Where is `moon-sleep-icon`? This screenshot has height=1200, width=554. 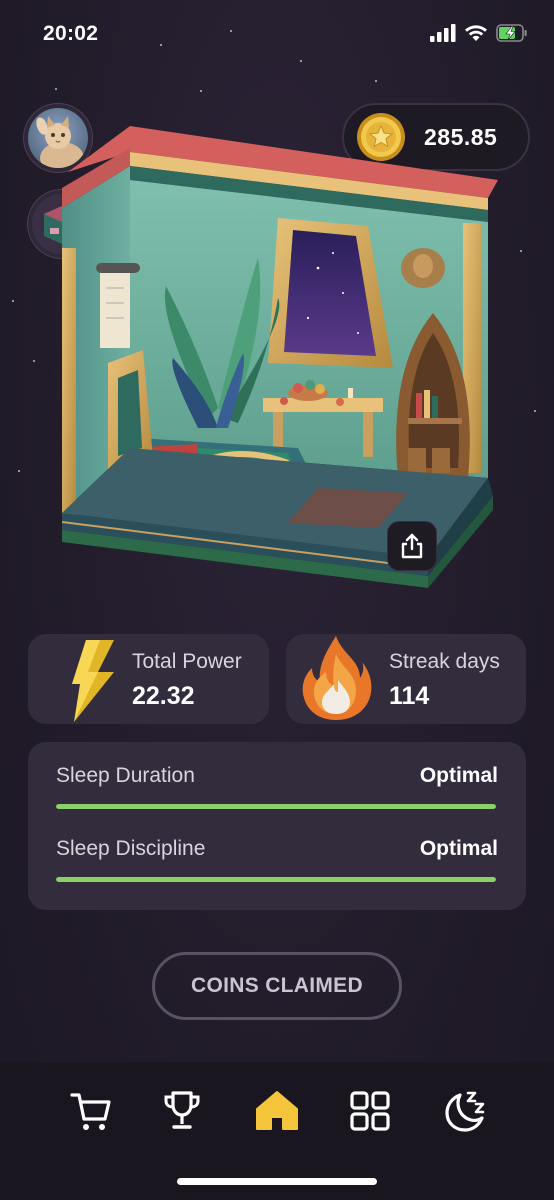
moon-sleep-icon is located at coordinates (465, 1111).